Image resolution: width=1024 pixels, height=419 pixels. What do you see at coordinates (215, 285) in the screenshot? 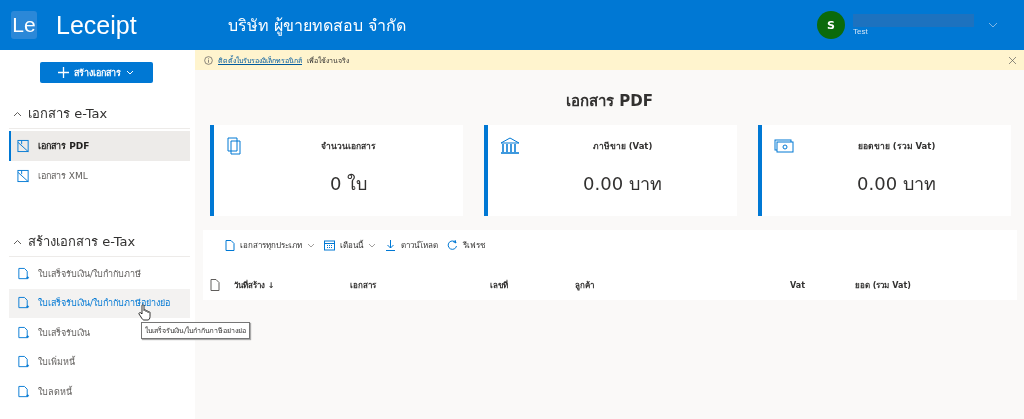
I see `file-icon` at bounding box center [215, 285].